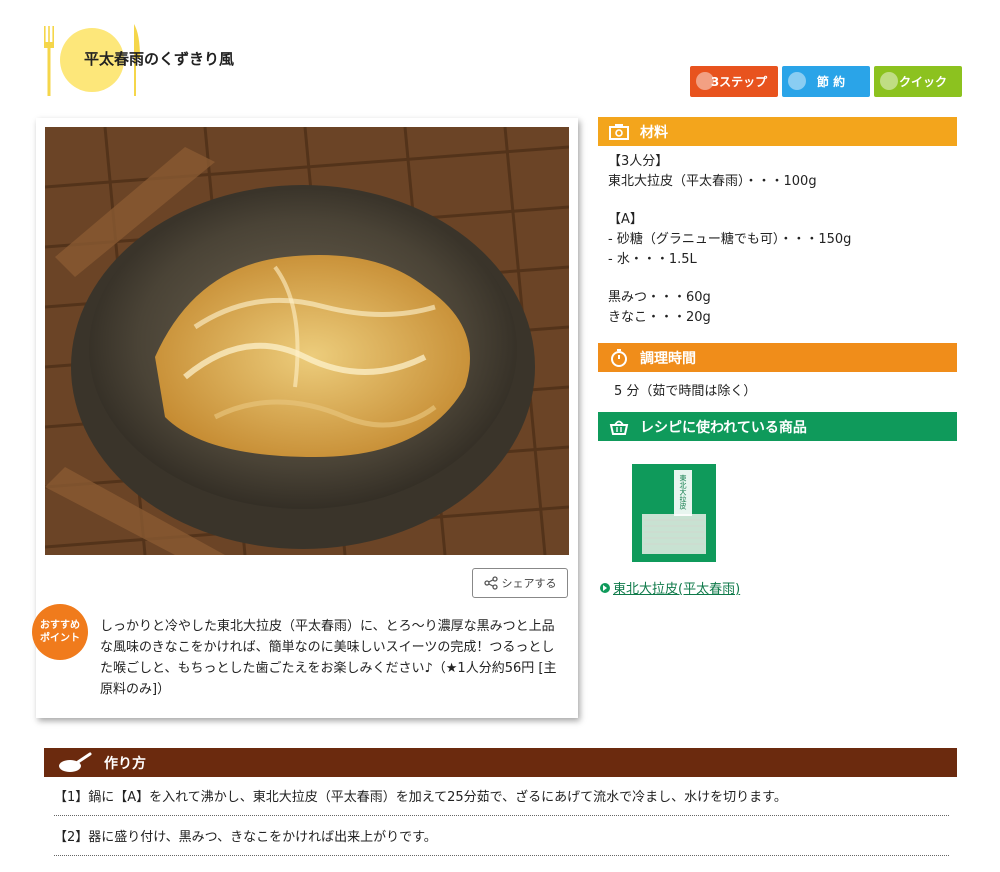 This screenshot has width=1000, height=872. What do you see at coordinates (685, 391) in the screenshot?
I see `cook-time-value: 5 分（茹で時間は除く）` at bounding box center [685, 391].